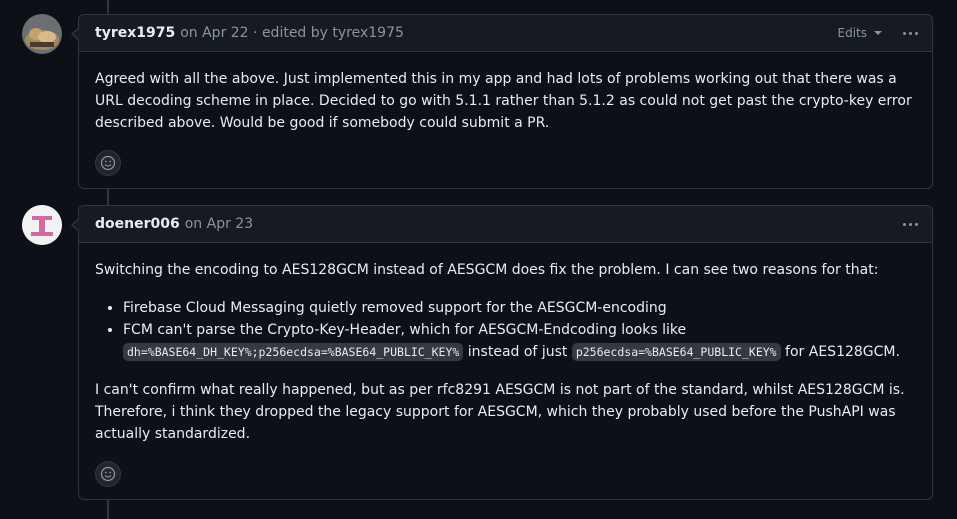 This screenshot has height=519, width=957. What do you see at coordinates (676, 352) in the screenshot?
I see `inline-code: p256ecdsa=%BASE64_PUBLIC_KEY%` at bounding box center [676, 352].